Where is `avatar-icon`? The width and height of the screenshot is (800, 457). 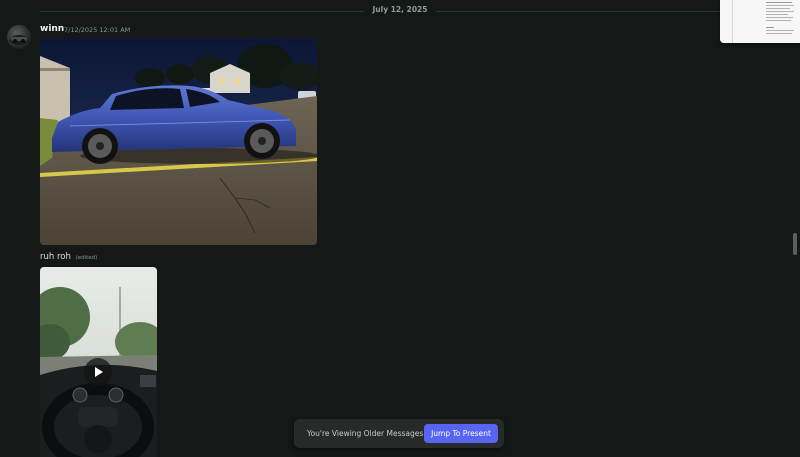 avatar-icon is located at coordinates (19, 40).